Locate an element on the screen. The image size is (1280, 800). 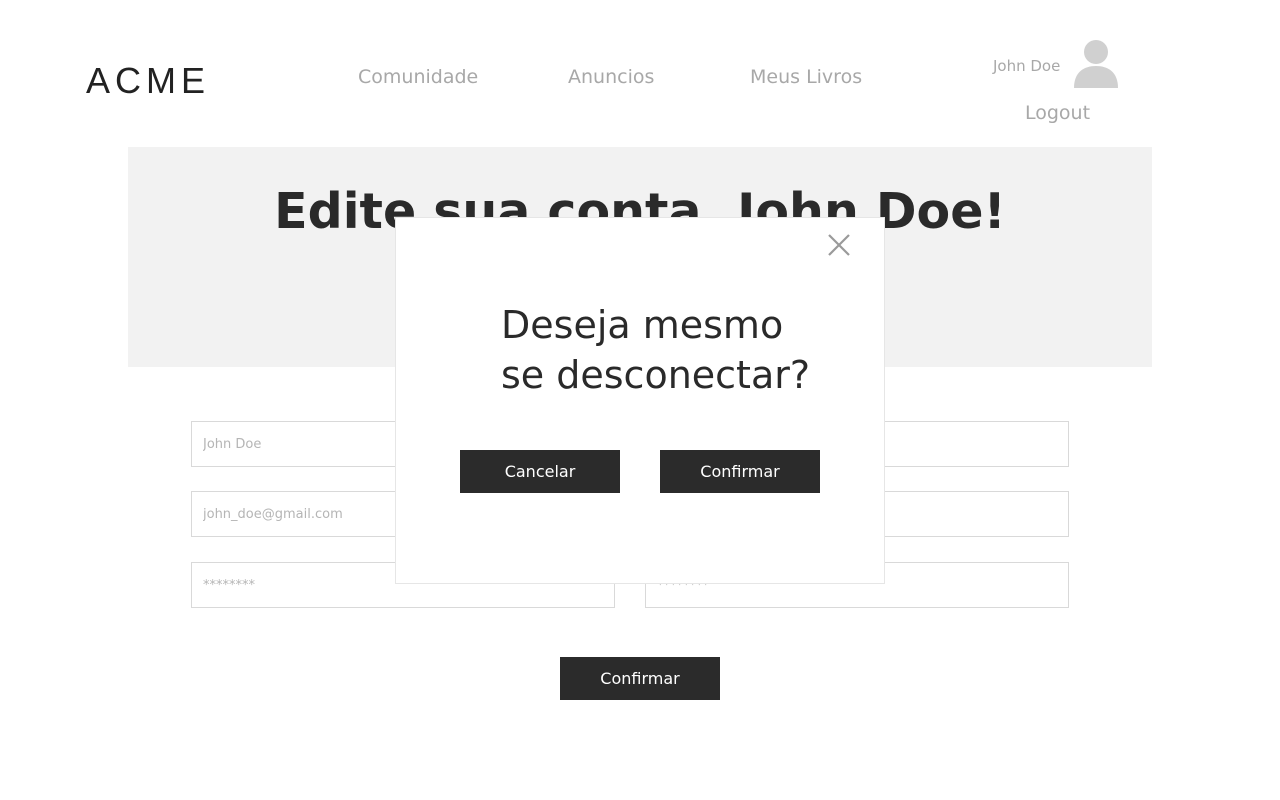
nav-link-anuncios: Anuncios is located at coordinates (611, 77).